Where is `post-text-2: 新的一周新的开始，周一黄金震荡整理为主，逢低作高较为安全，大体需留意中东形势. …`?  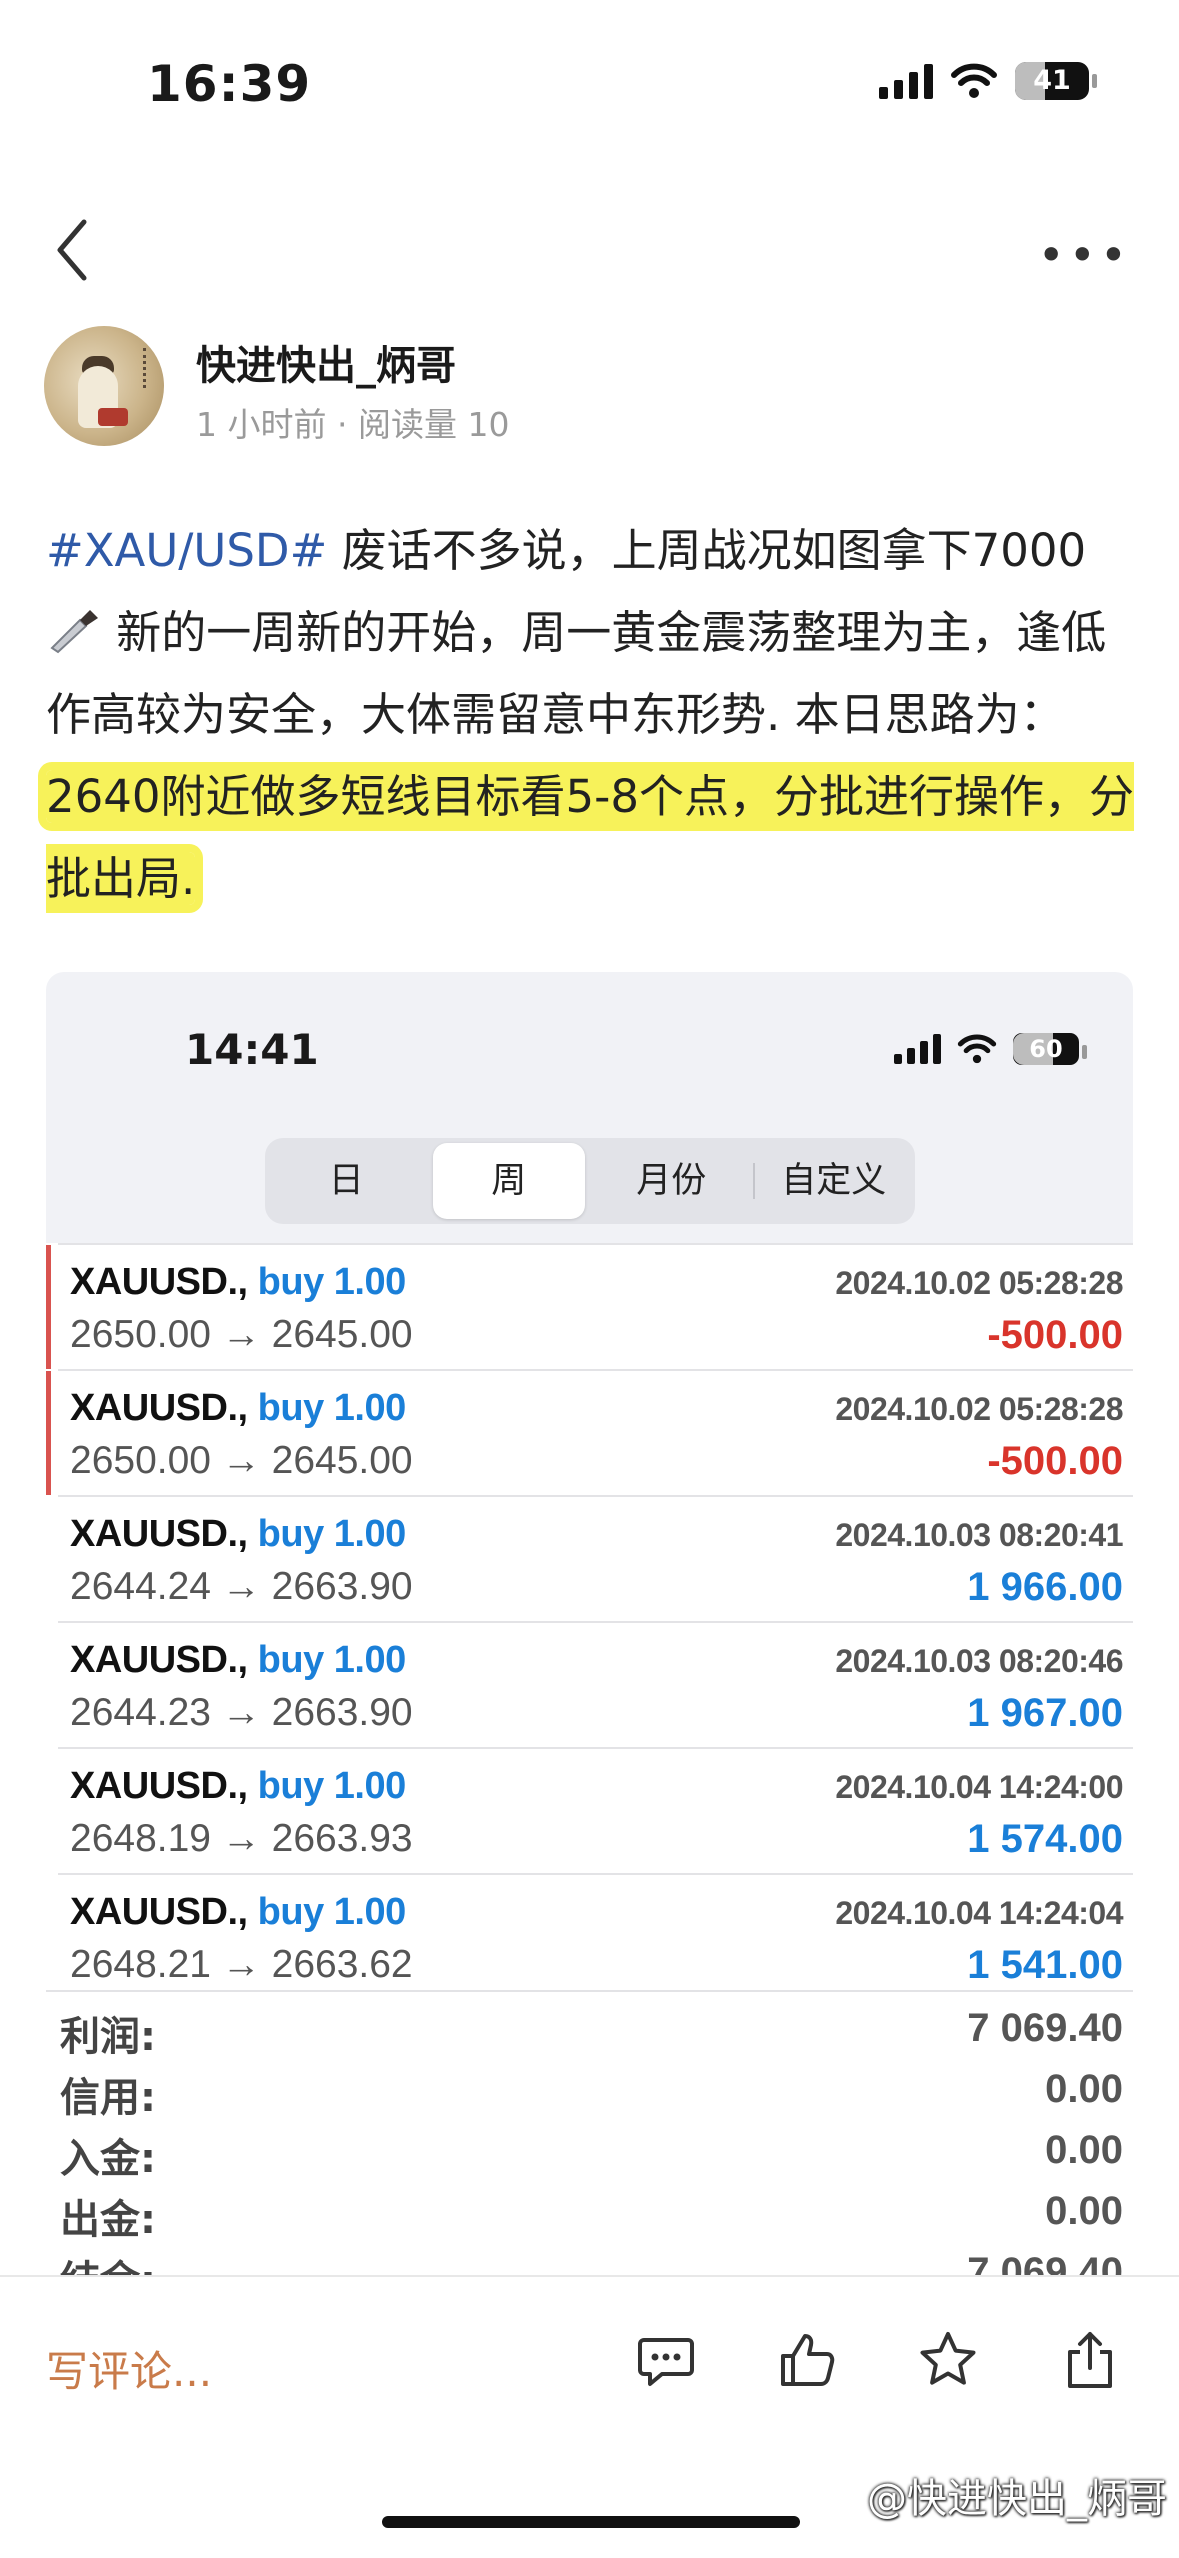
post-text-2: 新的一周新的开始，周一黄金震荡整理为主，逢低作高较为安全，大体需留意中东形势. … is located at coordinates (576, 673).